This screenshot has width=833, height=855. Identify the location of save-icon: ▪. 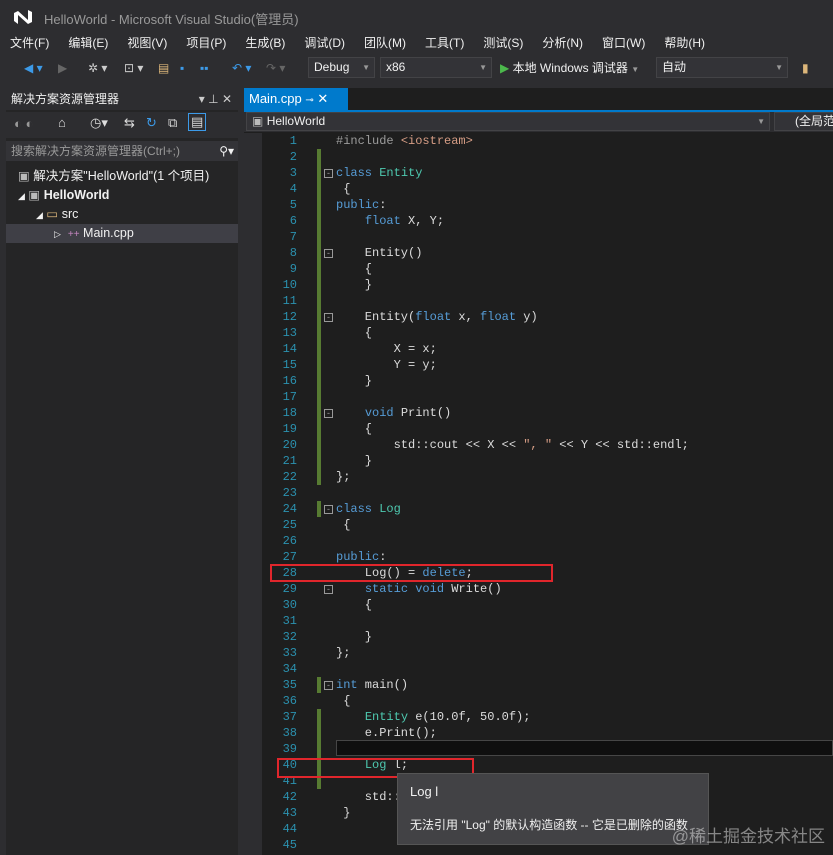
(182, 68).